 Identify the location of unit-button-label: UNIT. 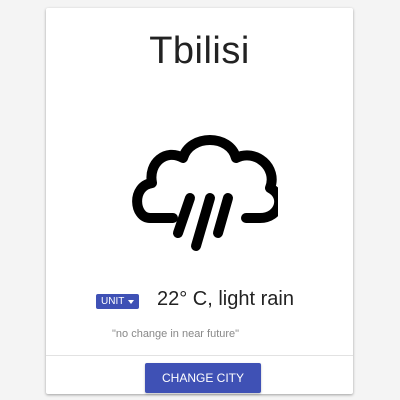
(113, 301).